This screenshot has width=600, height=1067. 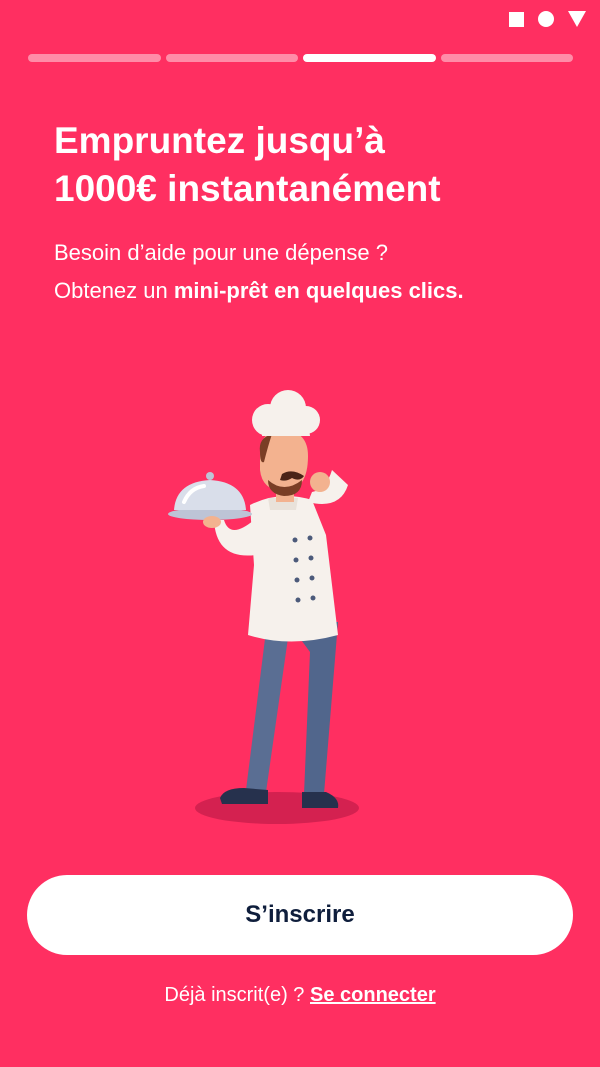 What do you see at coordinates (318, 290) in the screenshot?
I see `subtitle-line-2-bold: mini-prêt en quelques clics.` at bounding box center [318, 290].